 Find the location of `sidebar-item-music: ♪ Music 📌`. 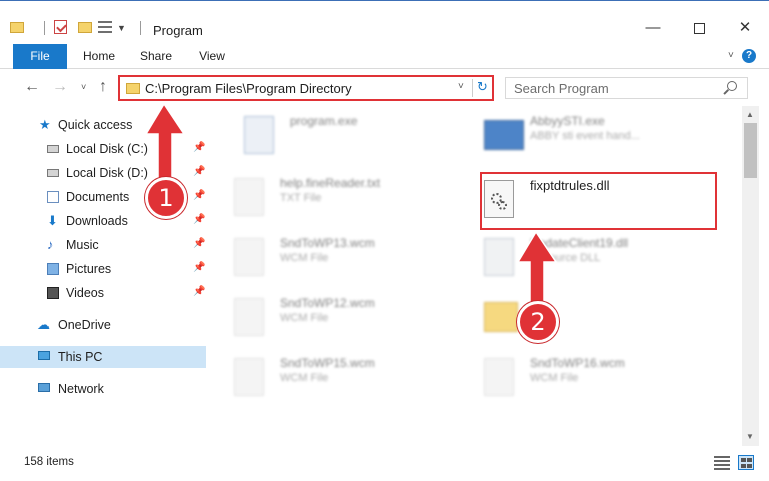

sidebar-item-music: ♪ Music 📌 is located at coordinates (103, 245).